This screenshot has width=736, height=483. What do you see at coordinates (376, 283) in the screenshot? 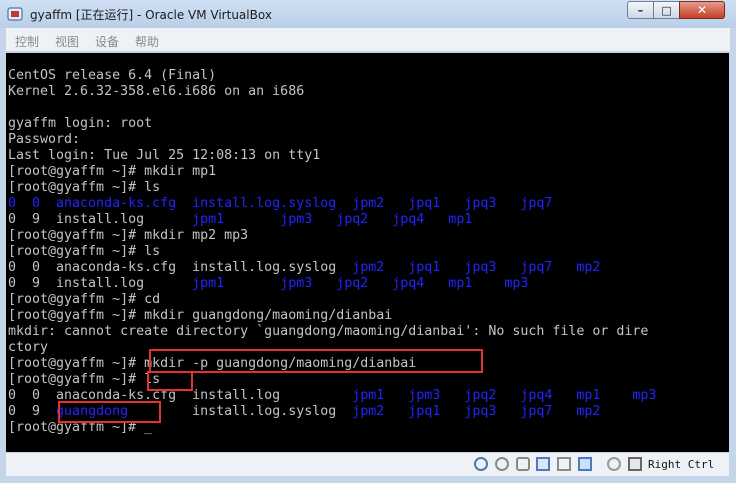
I see `console-seg: jpm3 jpq2 jpq4 mp1 mp3` at bounding box center [376, 283].